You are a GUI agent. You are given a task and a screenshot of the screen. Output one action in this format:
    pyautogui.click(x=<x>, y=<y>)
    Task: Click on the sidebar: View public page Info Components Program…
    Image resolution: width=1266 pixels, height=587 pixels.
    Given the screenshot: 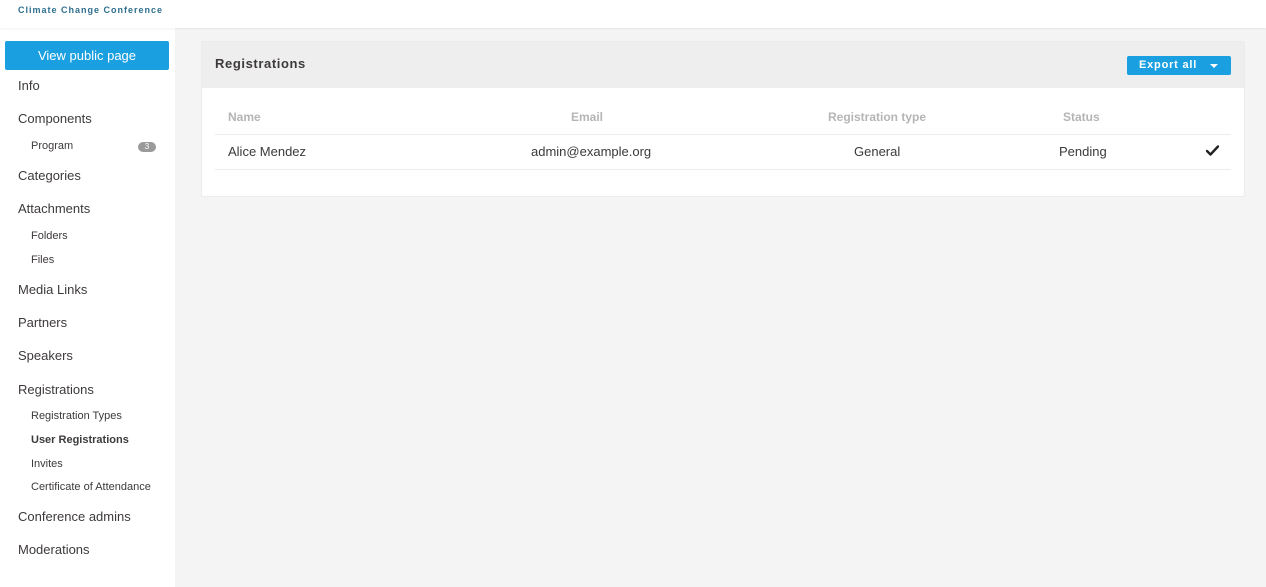 What is the action you would take?
    pyautogui.click(x=87, y=307)
    